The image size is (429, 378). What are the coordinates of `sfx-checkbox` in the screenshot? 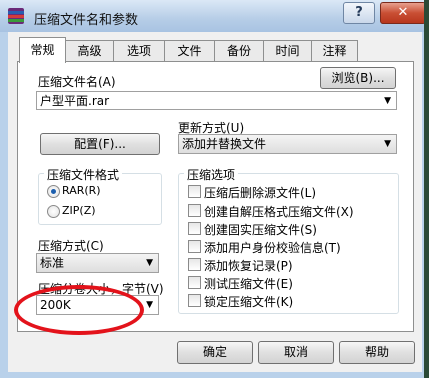 It's located at (194, 210).